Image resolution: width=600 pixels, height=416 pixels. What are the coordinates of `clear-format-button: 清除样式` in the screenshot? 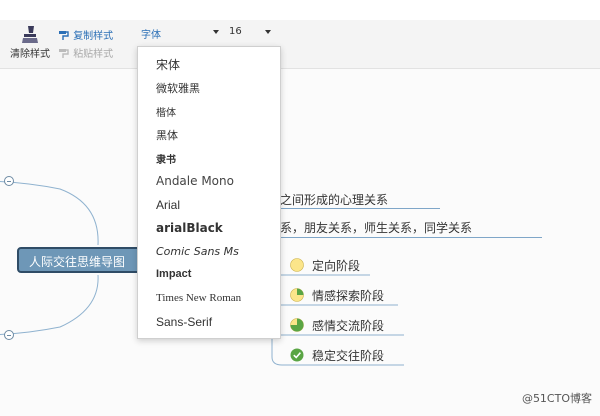 It's located at (30, 42).